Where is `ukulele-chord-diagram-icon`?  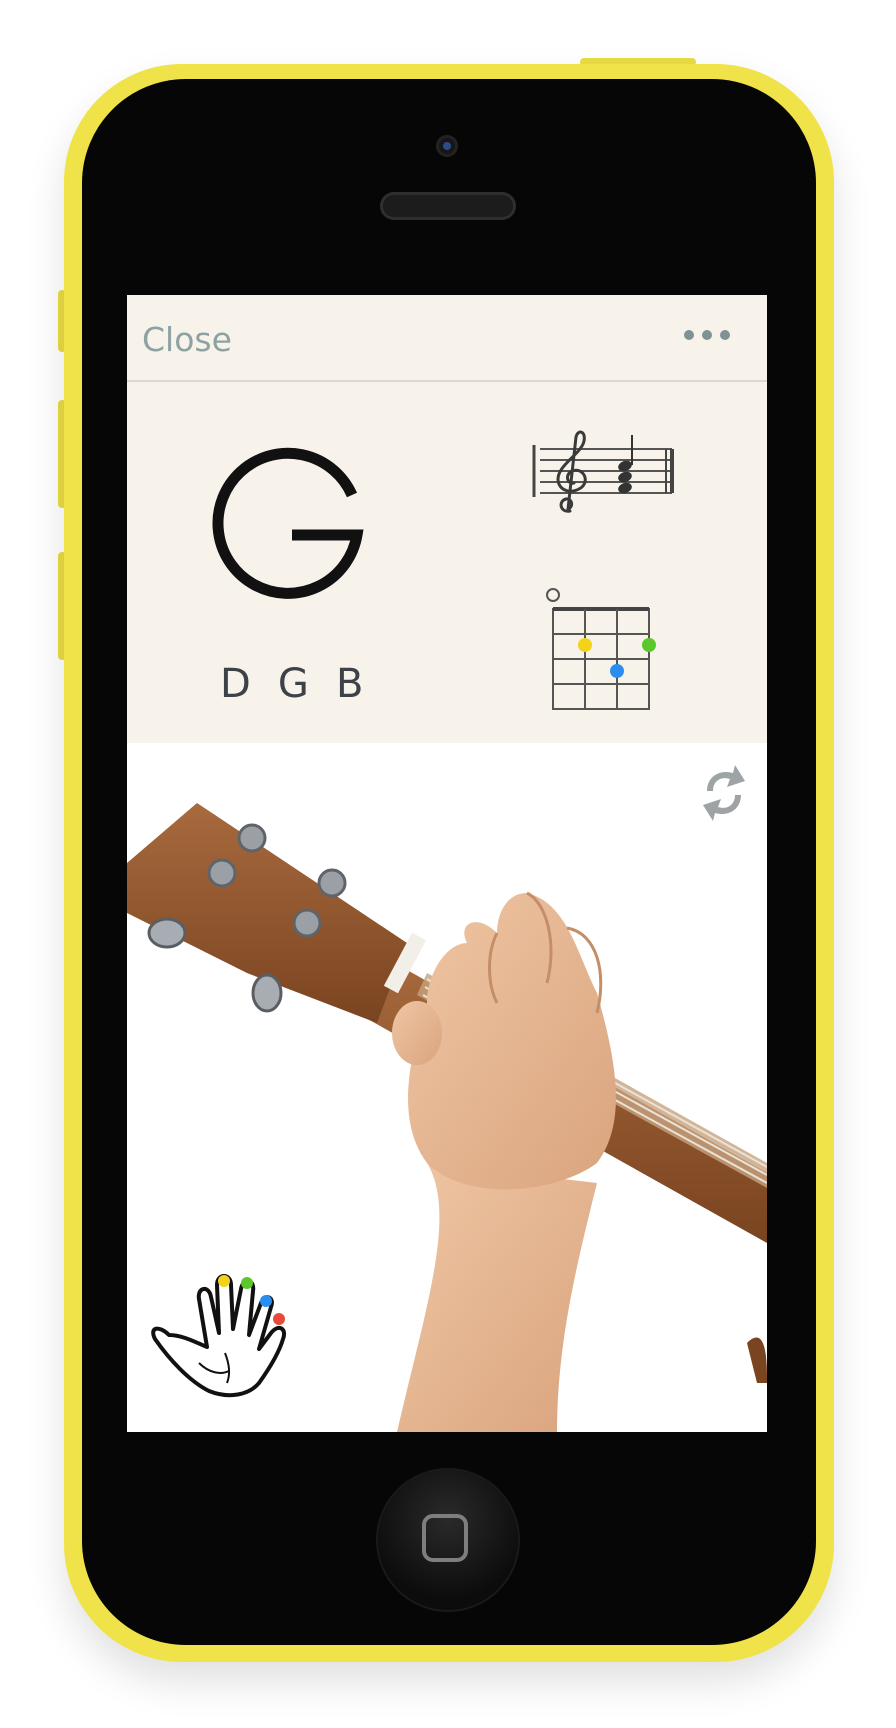 ukulele-chord-diagram-icon is located at coordinates (601, 650).